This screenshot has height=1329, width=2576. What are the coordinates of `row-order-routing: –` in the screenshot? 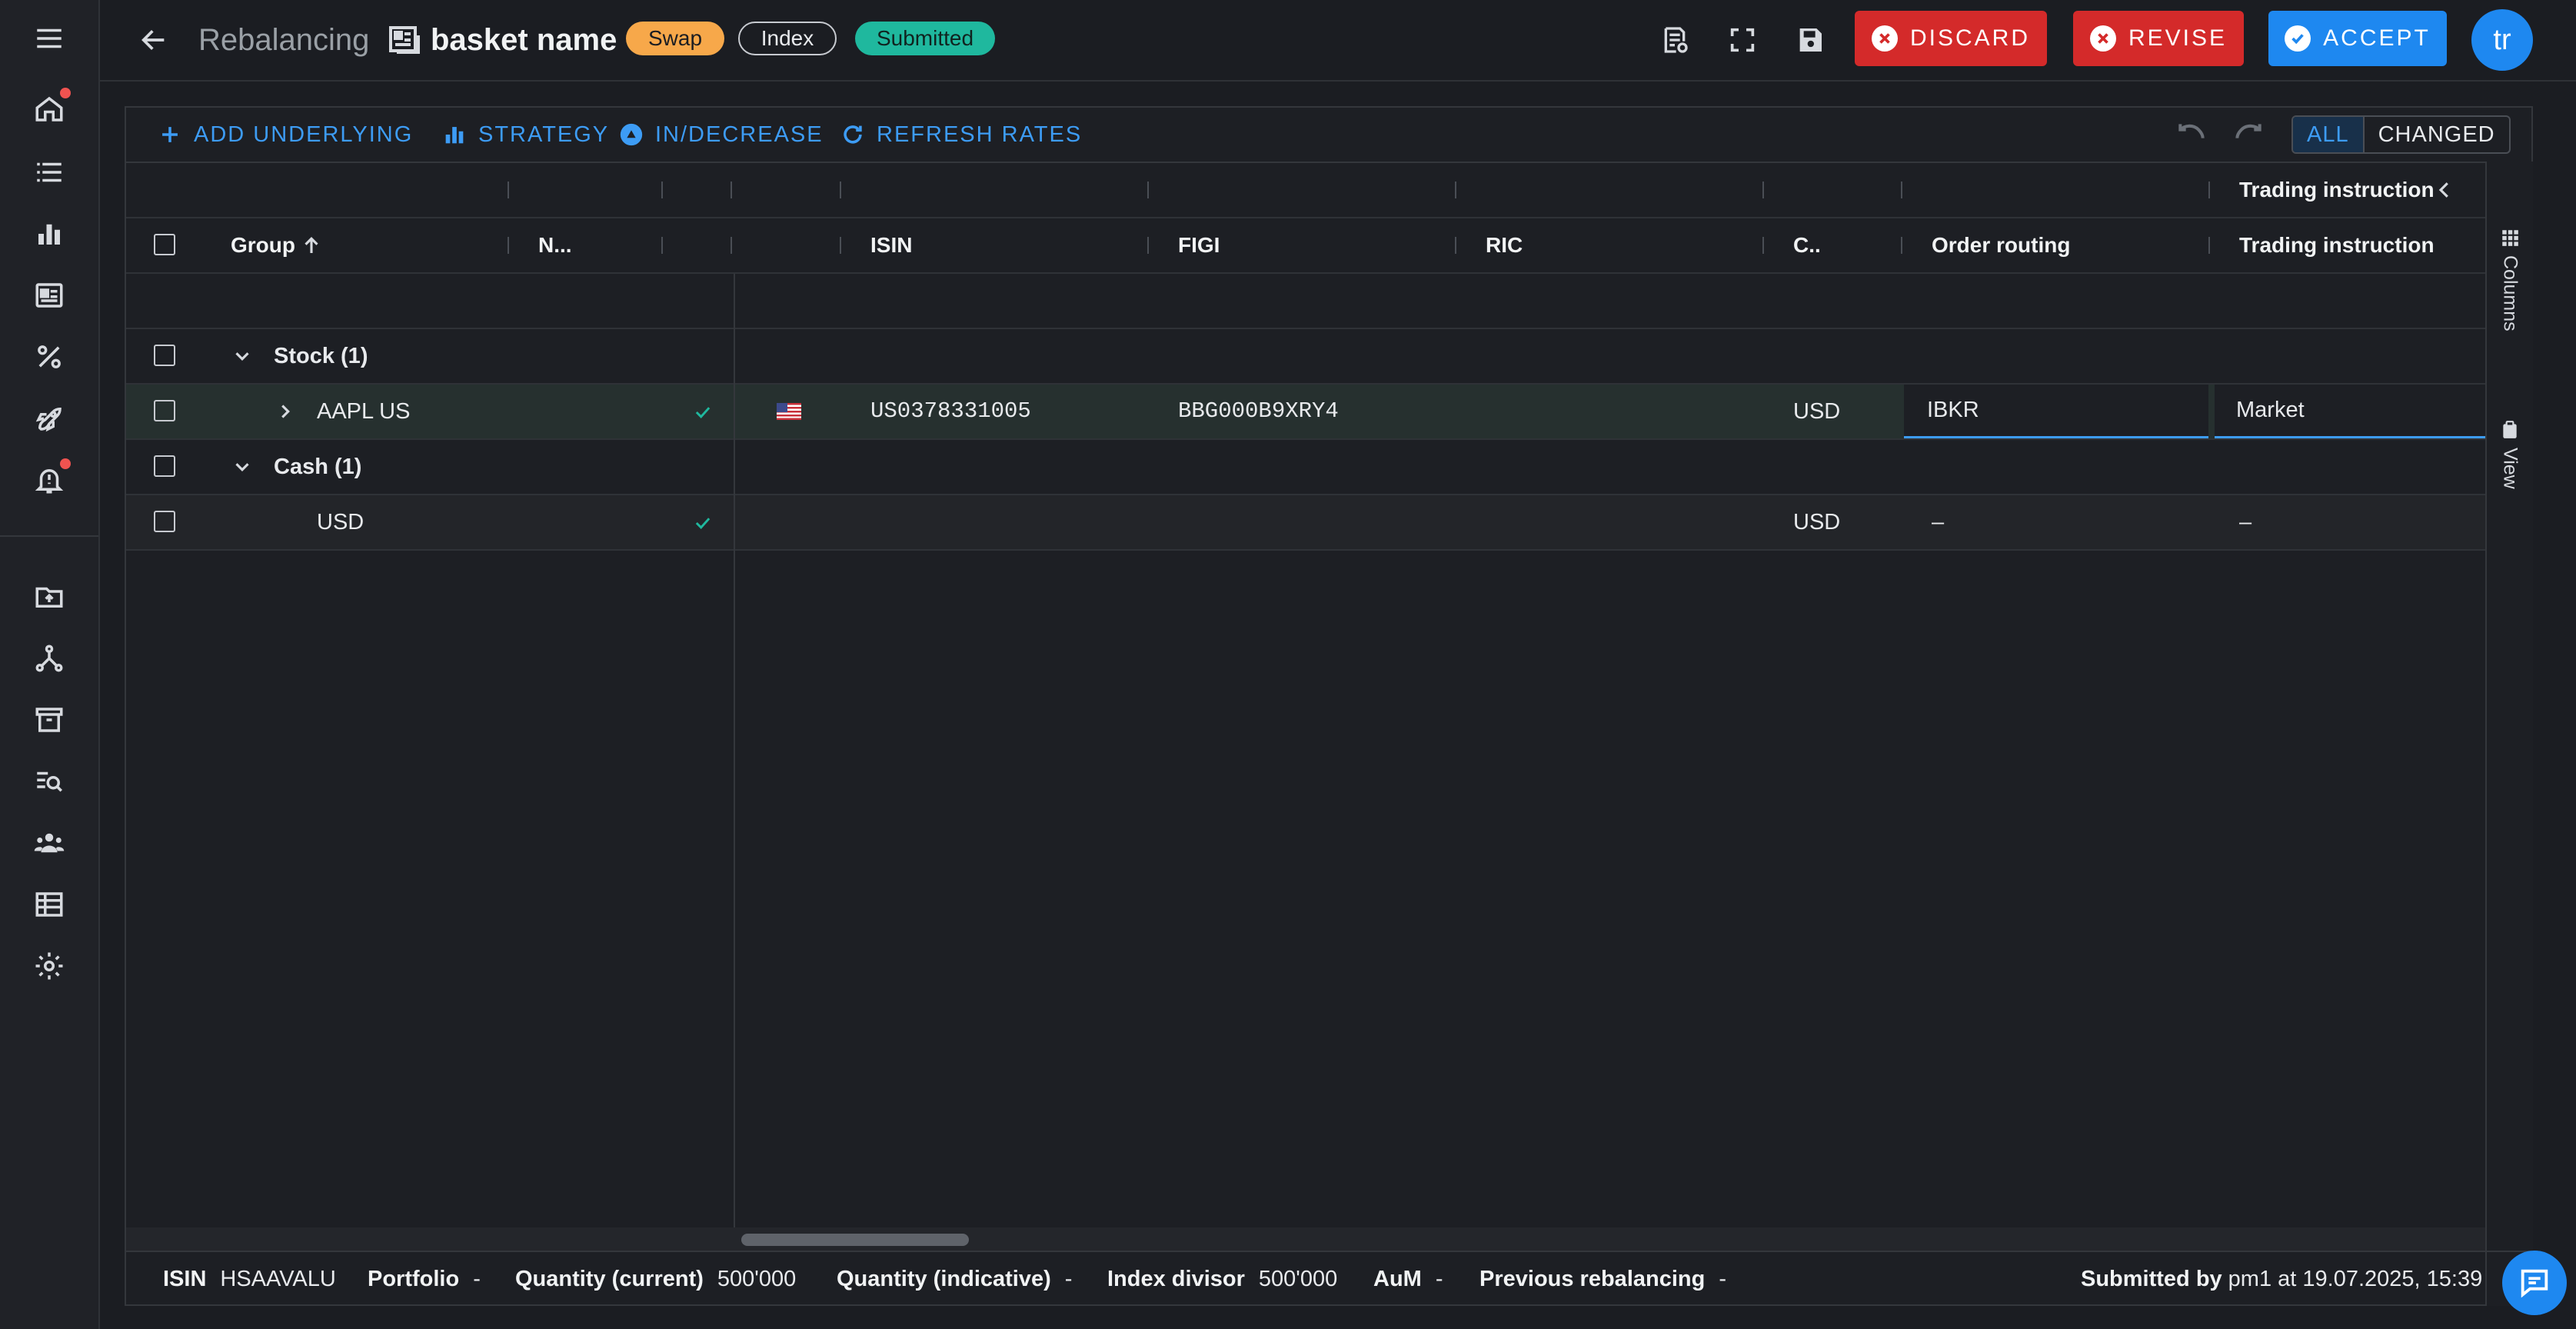 It's located at (1938, 522).